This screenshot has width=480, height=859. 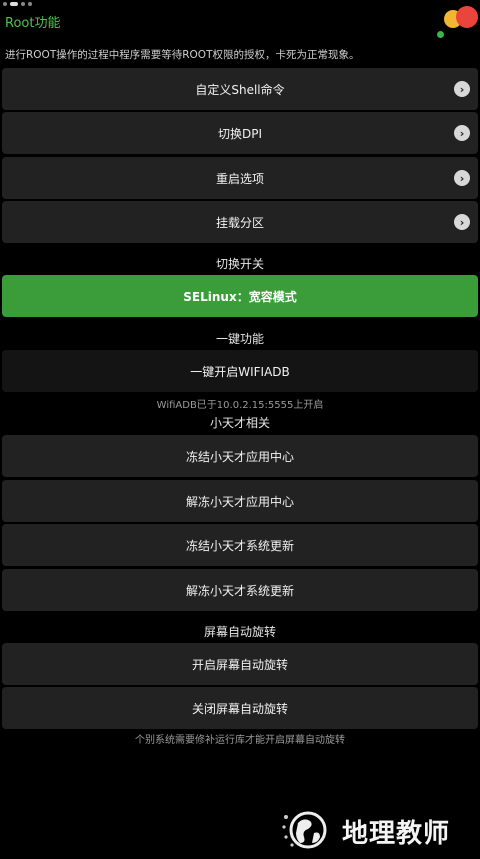 What do you see at coordinates (467, 17) in the screenshot?
I see `decor-bubble-red-icon` at bounding box center [467, 17].